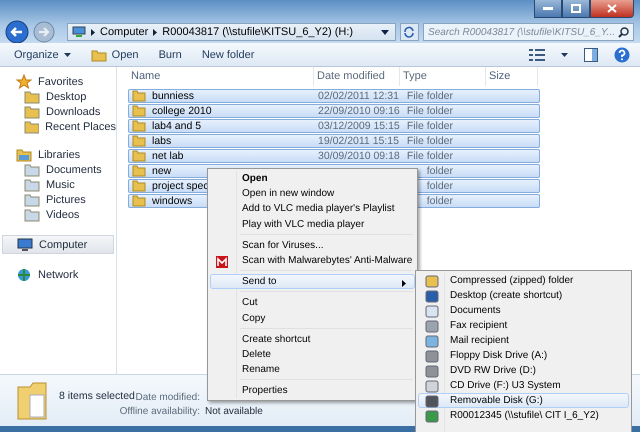  Describe the element at coordinates (182, 111) in the screenshot. I see `table-cell: college 2010` at that location.